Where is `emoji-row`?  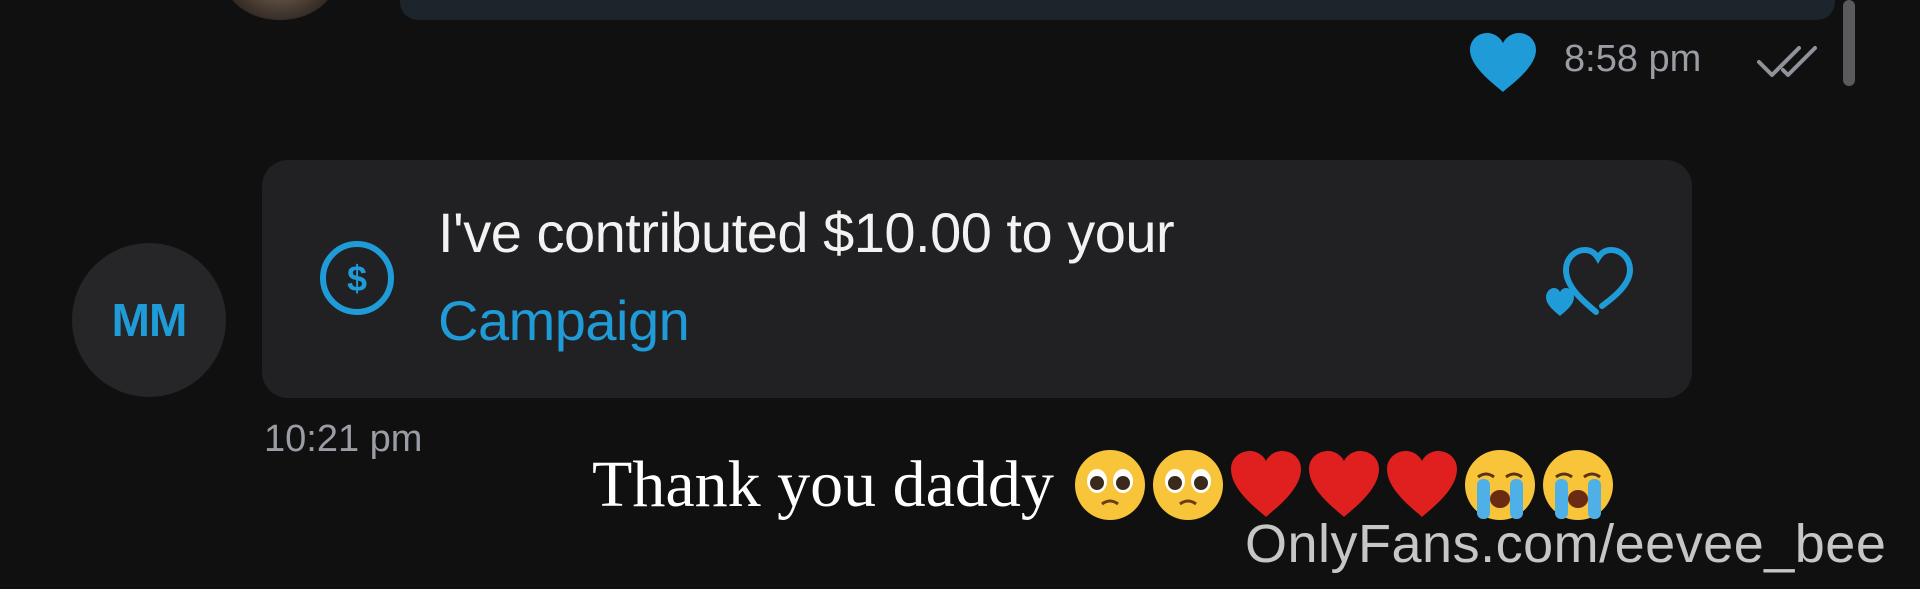 emoji-row is located at coordinates (1345, 485).